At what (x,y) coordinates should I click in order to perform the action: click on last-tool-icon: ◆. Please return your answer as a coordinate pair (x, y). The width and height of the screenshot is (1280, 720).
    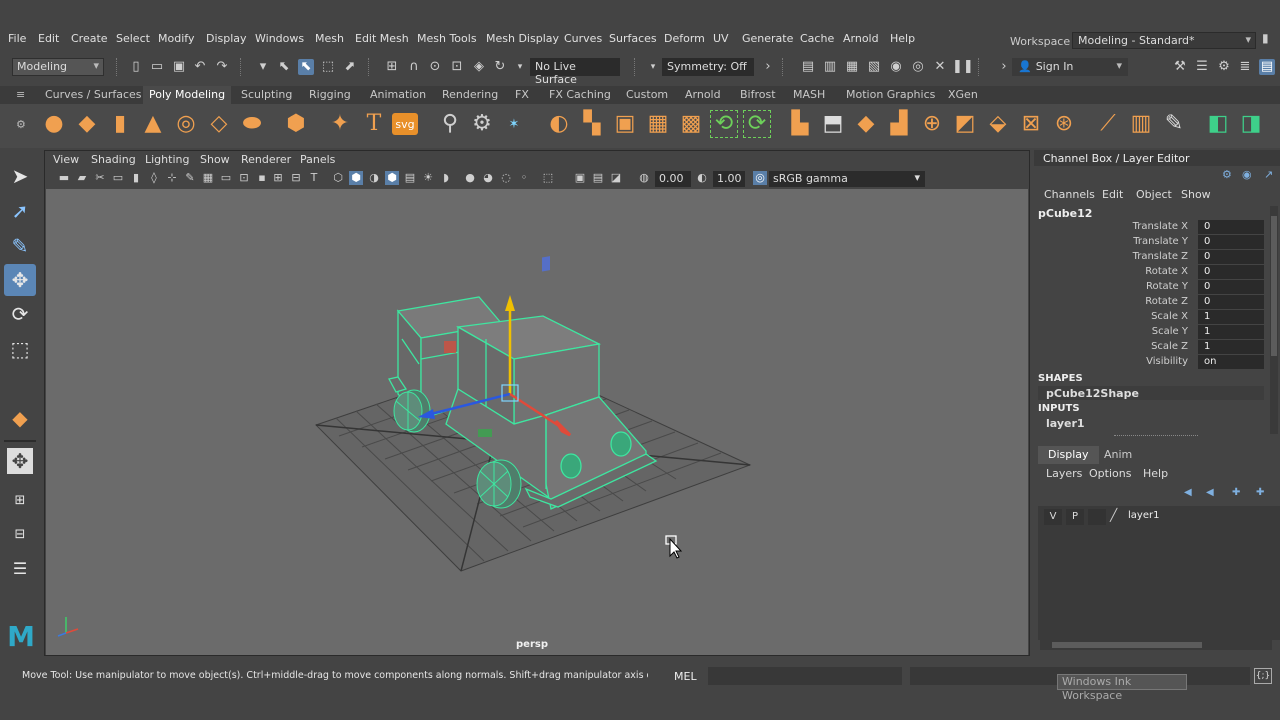
    Looking at the image, I should click on (20, 418).